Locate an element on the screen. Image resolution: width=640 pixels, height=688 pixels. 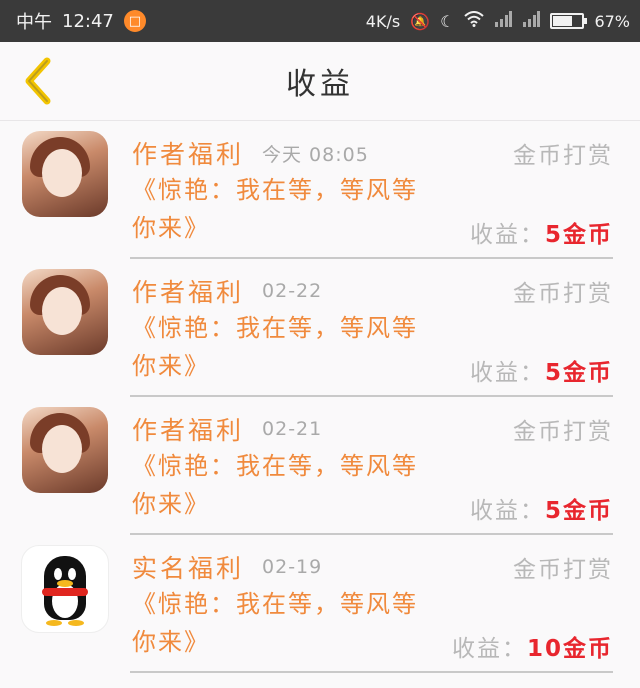
item-title: 实名福利 is located at coordinates (188, 568).